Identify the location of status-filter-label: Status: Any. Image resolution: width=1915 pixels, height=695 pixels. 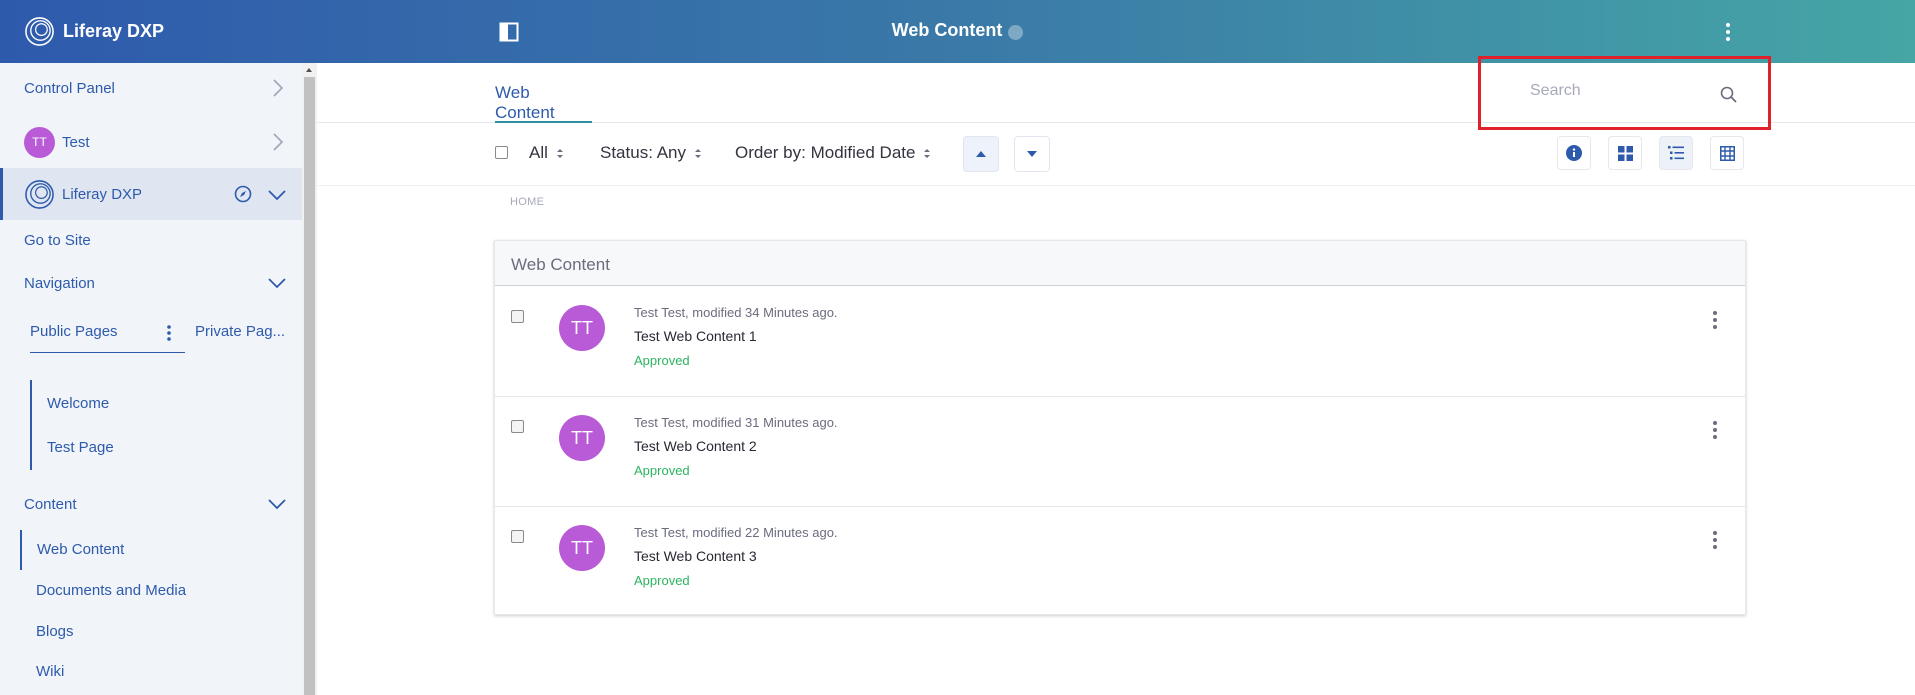
(643, 152).